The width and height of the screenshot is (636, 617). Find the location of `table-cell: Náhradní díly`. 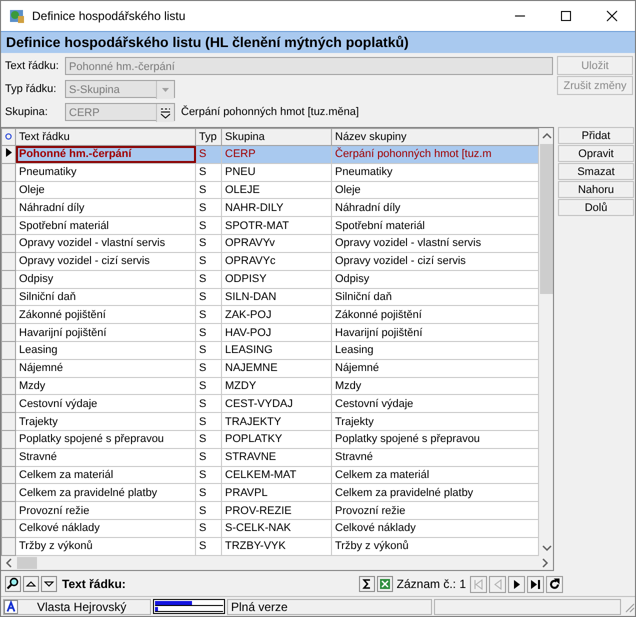

table-cell: Náhradní díly is located at coordinates (106, 207).